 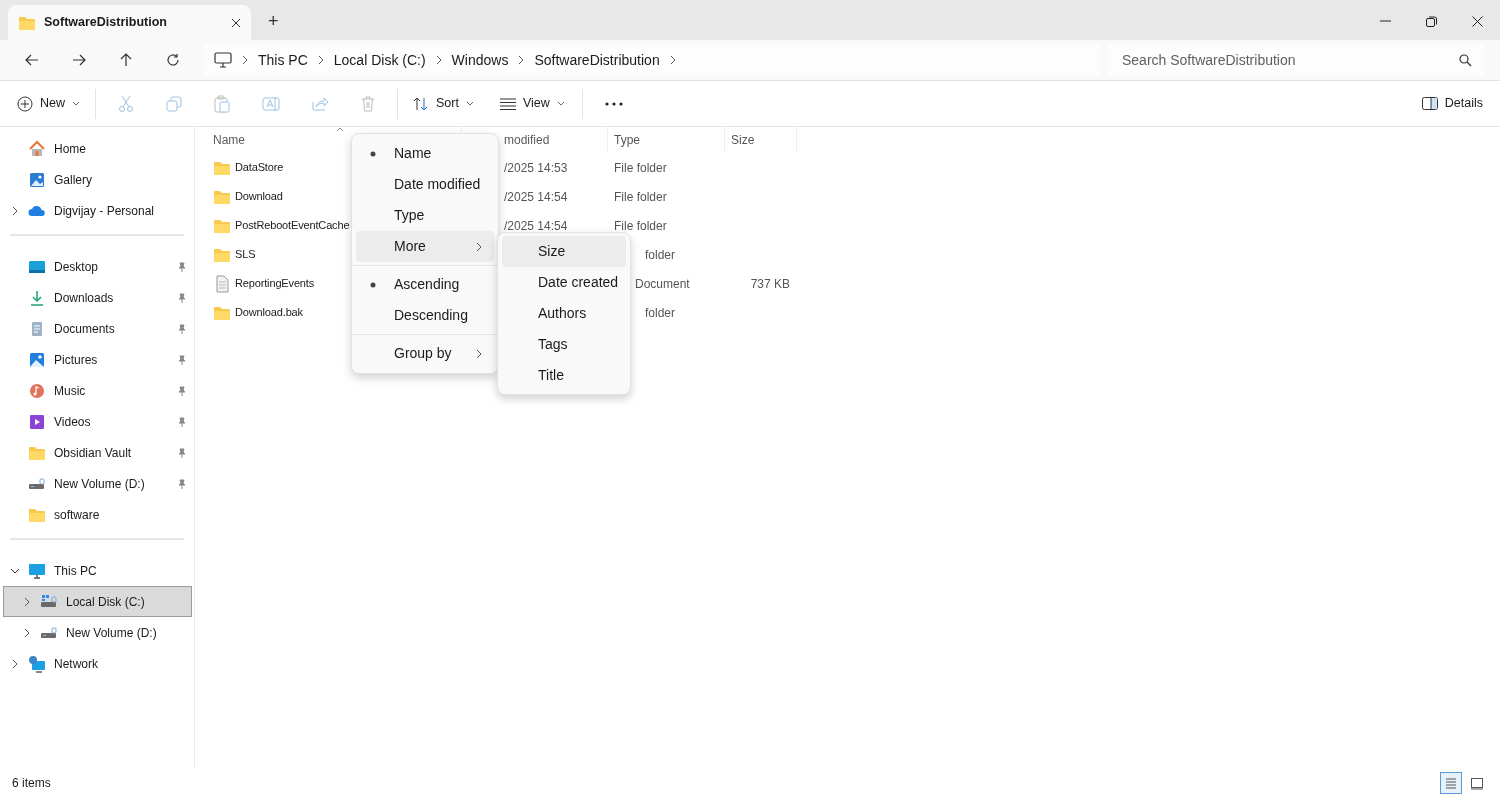 What do you see at coordinates (1296, 60) in the screenshot?
I see `search-field: Search SoftwareDistribution` at bounding box center [1296, 60].